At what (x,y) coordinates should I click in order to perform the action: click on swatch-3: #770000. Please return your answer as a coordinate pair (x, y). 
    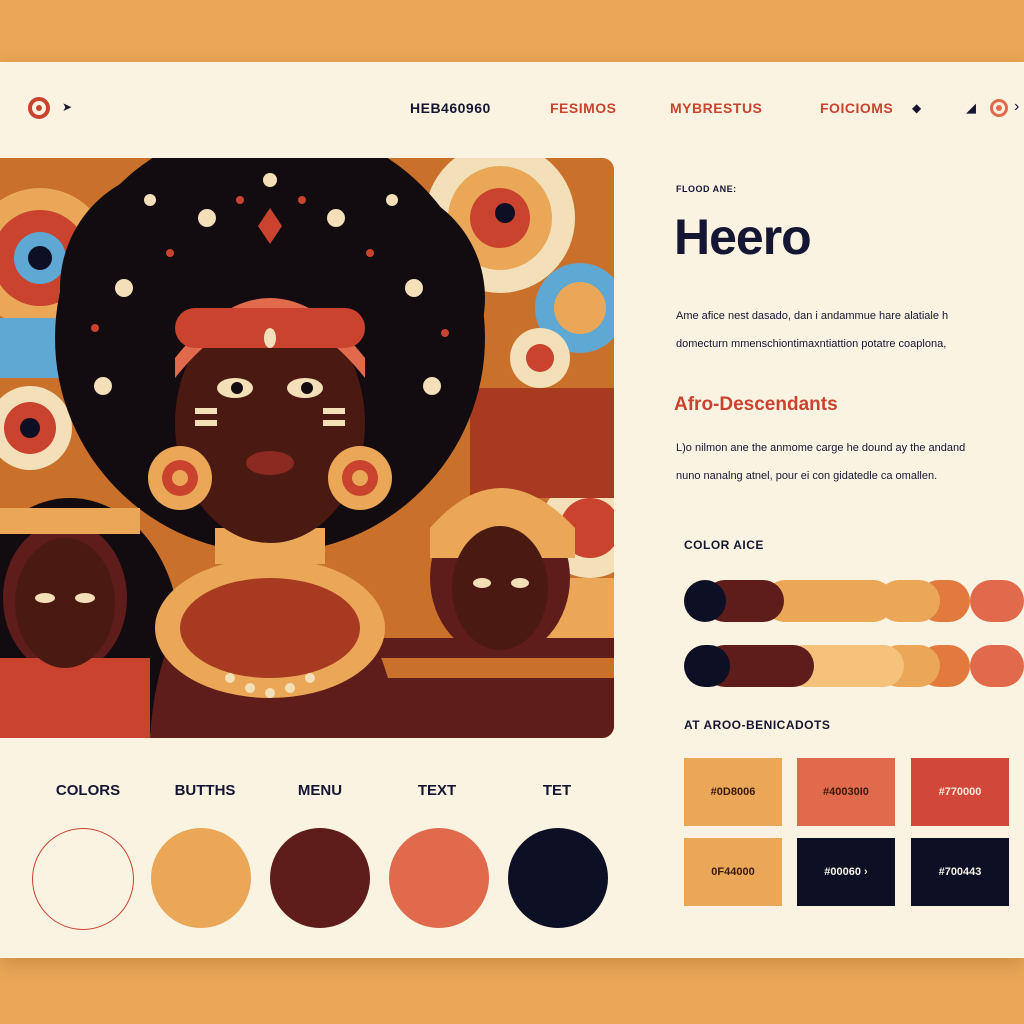
    Looking at the image, I should click on (960, 792).